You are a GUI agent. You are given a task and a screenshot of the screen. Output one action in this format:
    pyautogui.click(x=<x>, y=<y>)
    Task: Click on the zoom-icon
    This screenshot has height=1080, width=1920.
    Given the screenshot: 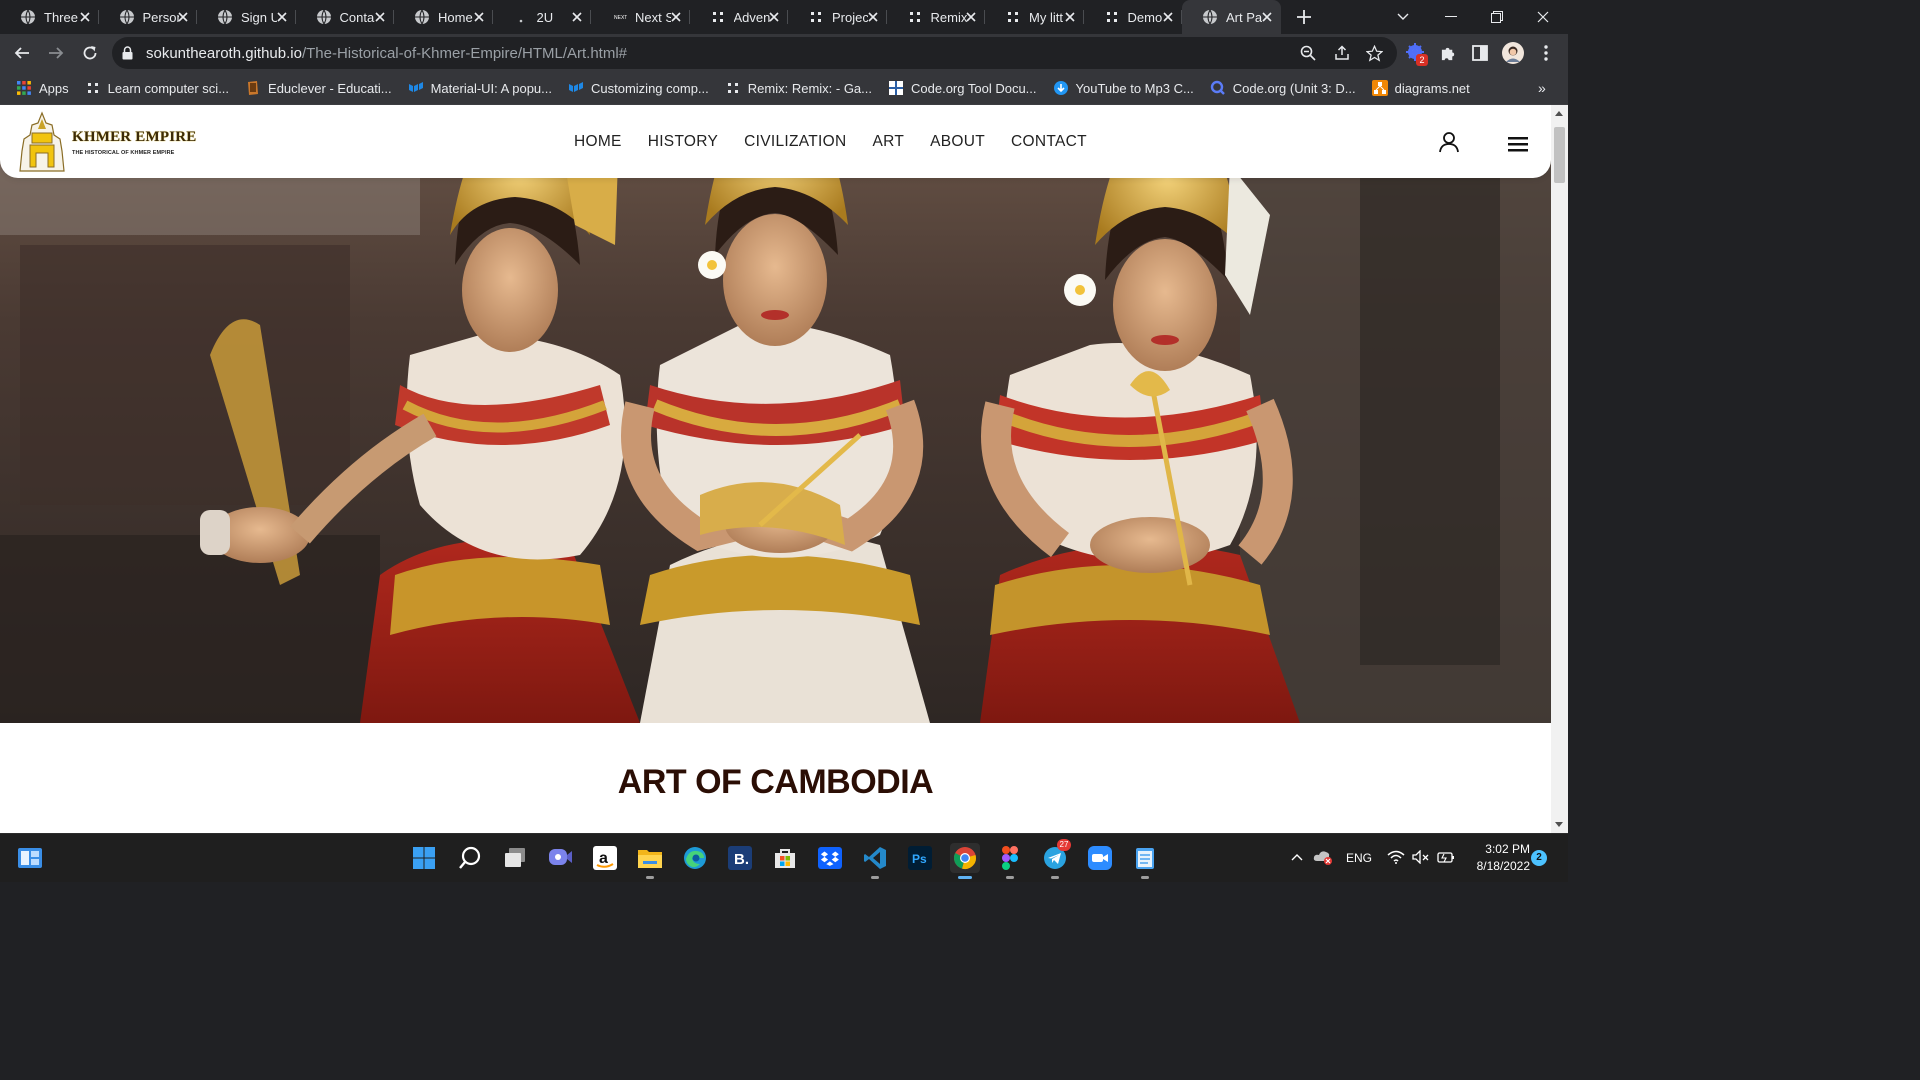 What is the action you would take?
    pyautogui.click(x=1308, y=53)
    